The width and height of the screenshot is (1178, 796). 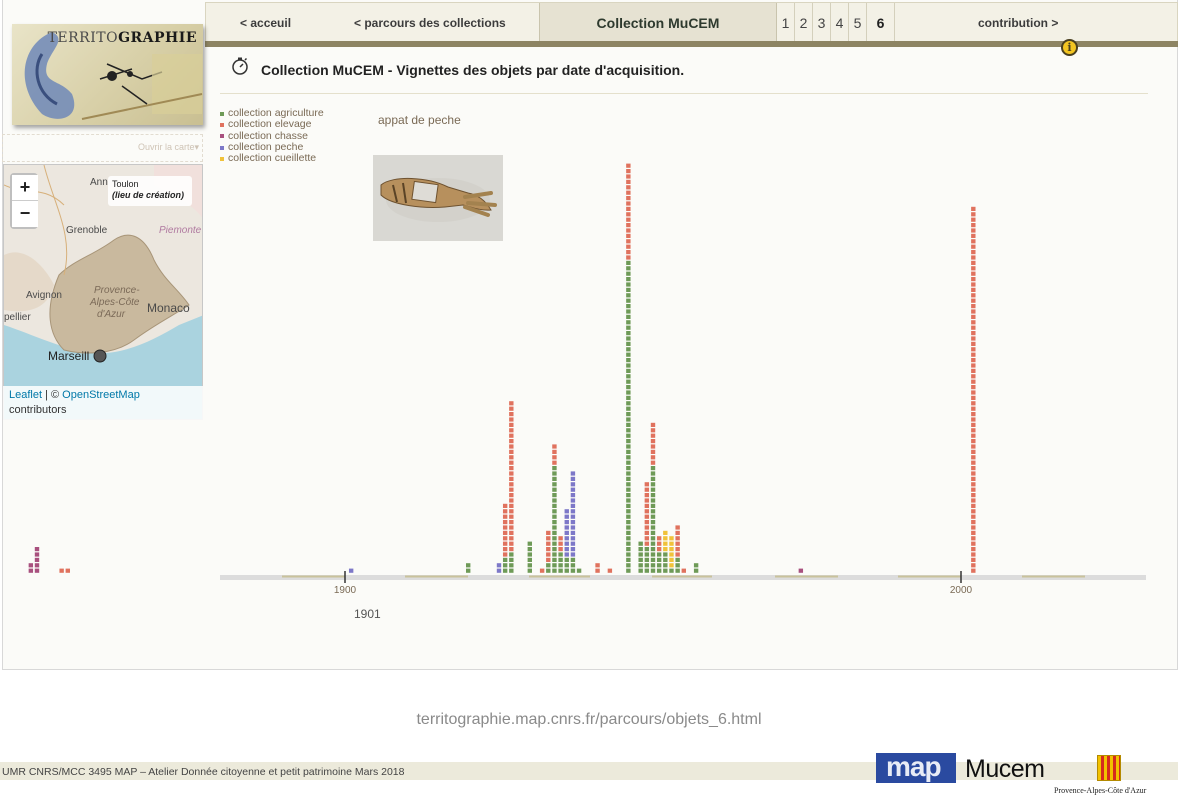 What do you see at coordinates (1100, 790) in the screenshot?
I see `region-paca-label: Provence-Alpes-Côte d'Azur` at bounding box center [1100, 790].